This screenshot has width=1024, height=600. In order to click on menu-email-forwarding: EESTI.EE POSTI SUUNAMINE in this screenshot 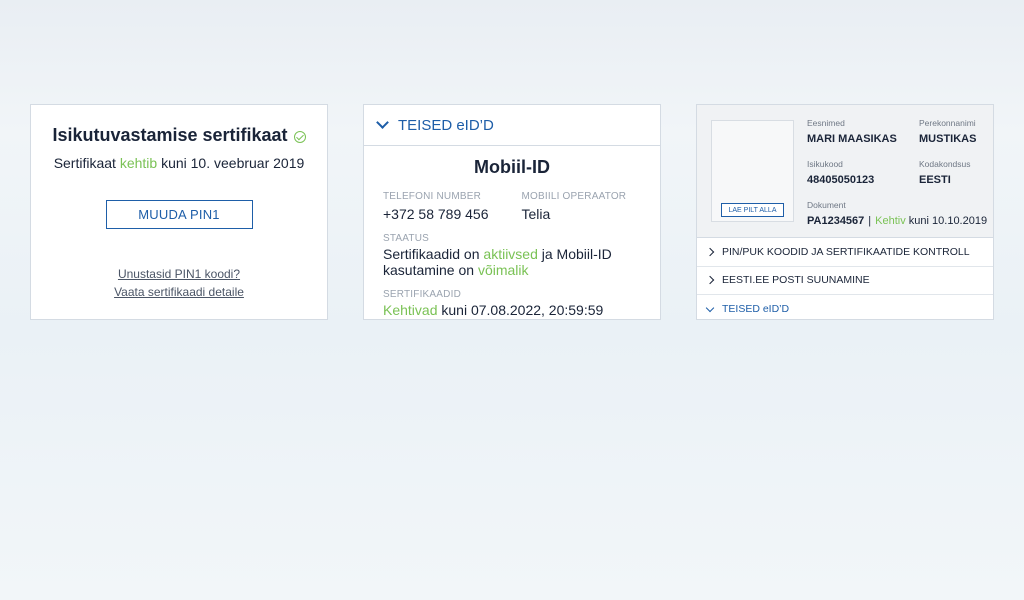, I will do `click(845, 281)`.